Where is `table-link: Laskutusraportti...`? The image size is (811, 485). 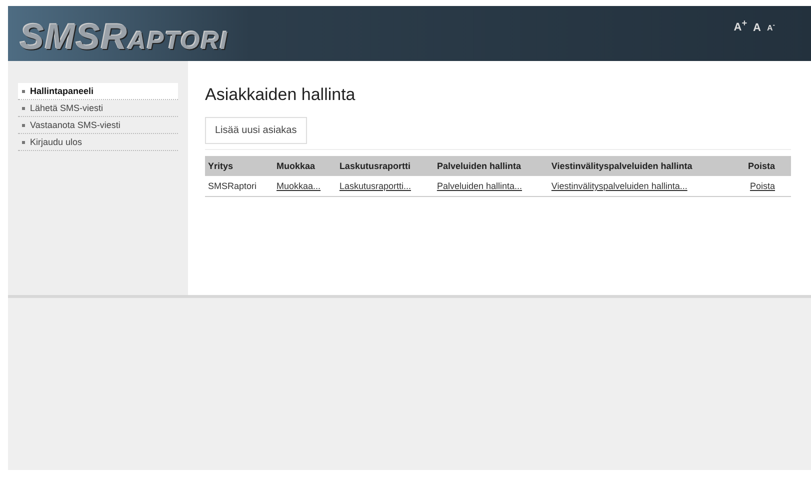
table-link: Laskutusraportti... is located at coordinates (375, 186).